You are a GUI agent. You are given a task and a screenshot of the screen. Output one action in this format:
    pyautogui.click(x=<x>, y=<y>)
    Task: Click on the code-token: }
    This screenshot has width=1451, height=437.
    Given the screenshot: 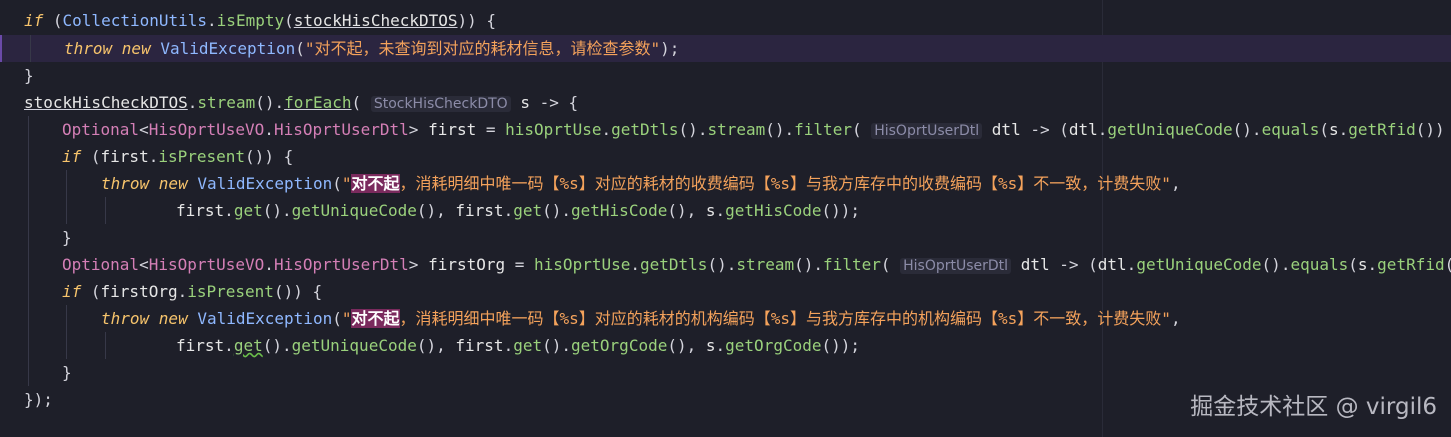 What is the action you would take?
    pyautogui.click(x=67, y=237)
    